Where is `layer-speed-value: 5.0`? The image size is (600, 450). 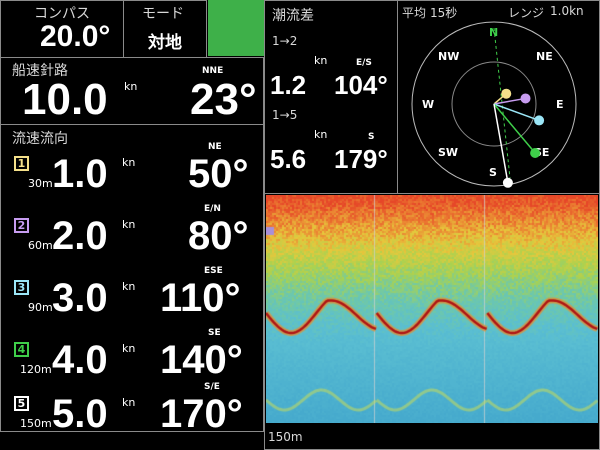 layer-speed-value: 5.0 is located at coordinates (80, 414).